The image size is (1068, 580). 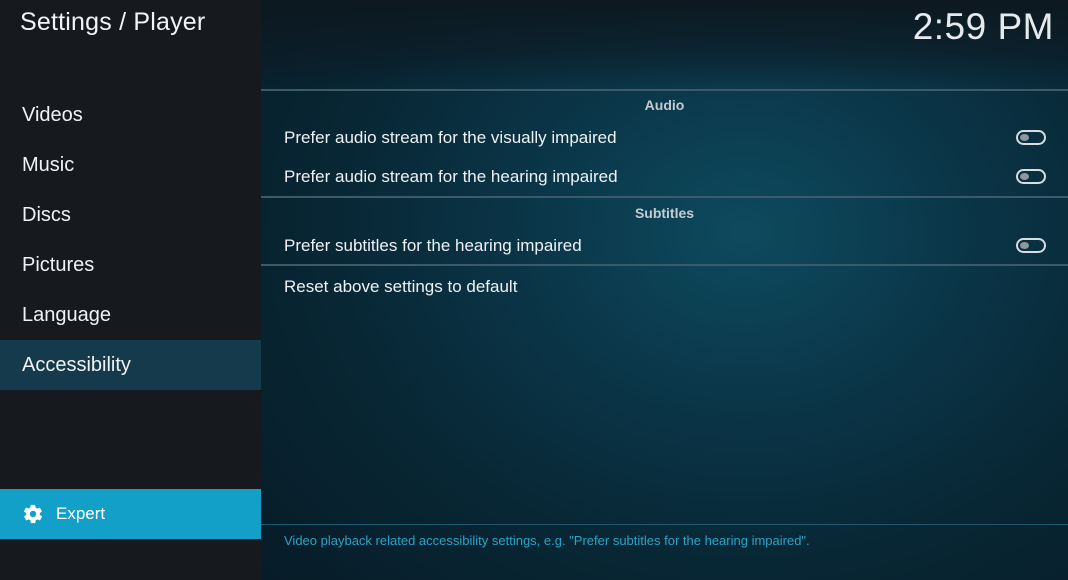 I want to click on expert-label: Expert, so click(x=81, y=513).